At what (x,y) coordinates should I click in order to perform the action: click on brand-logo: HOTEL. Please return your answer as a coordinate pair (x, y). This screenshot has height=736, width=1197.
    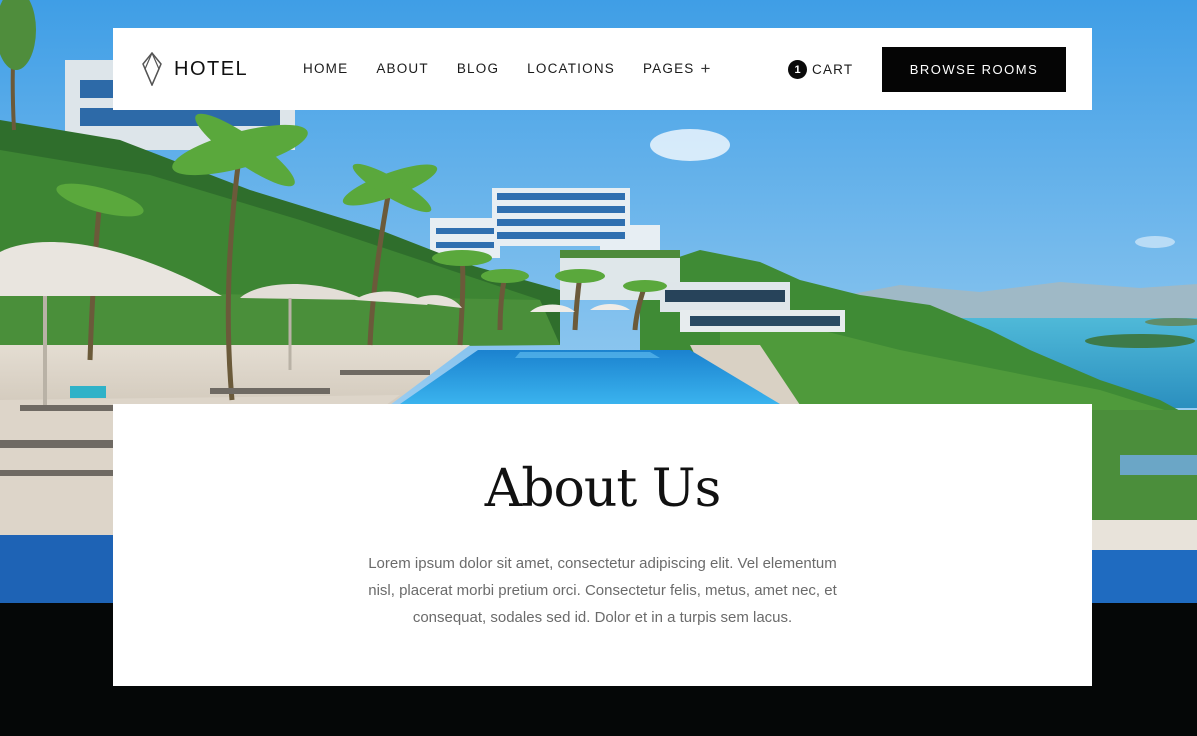
    Looking at the image, I should click on (194, 69).